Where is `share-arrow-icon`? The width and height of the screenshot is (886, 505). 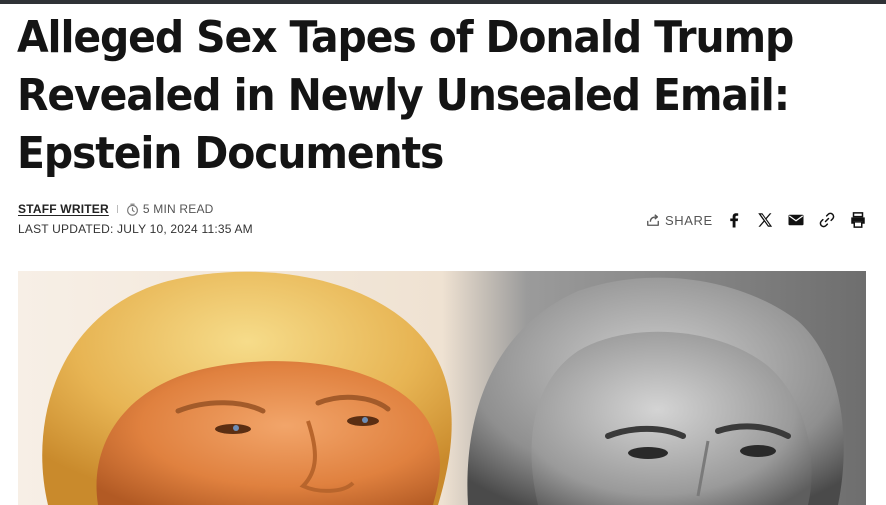 share-arrow-icon is located at coordinates (653, 220).